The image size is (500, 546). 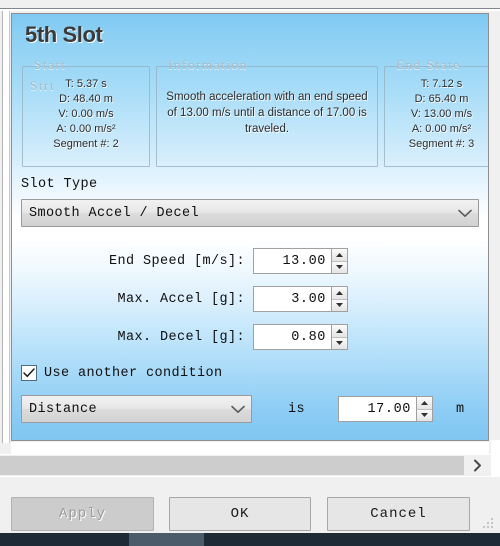 I want to click on information-group-legend: Information, so click(x=208, y=65).